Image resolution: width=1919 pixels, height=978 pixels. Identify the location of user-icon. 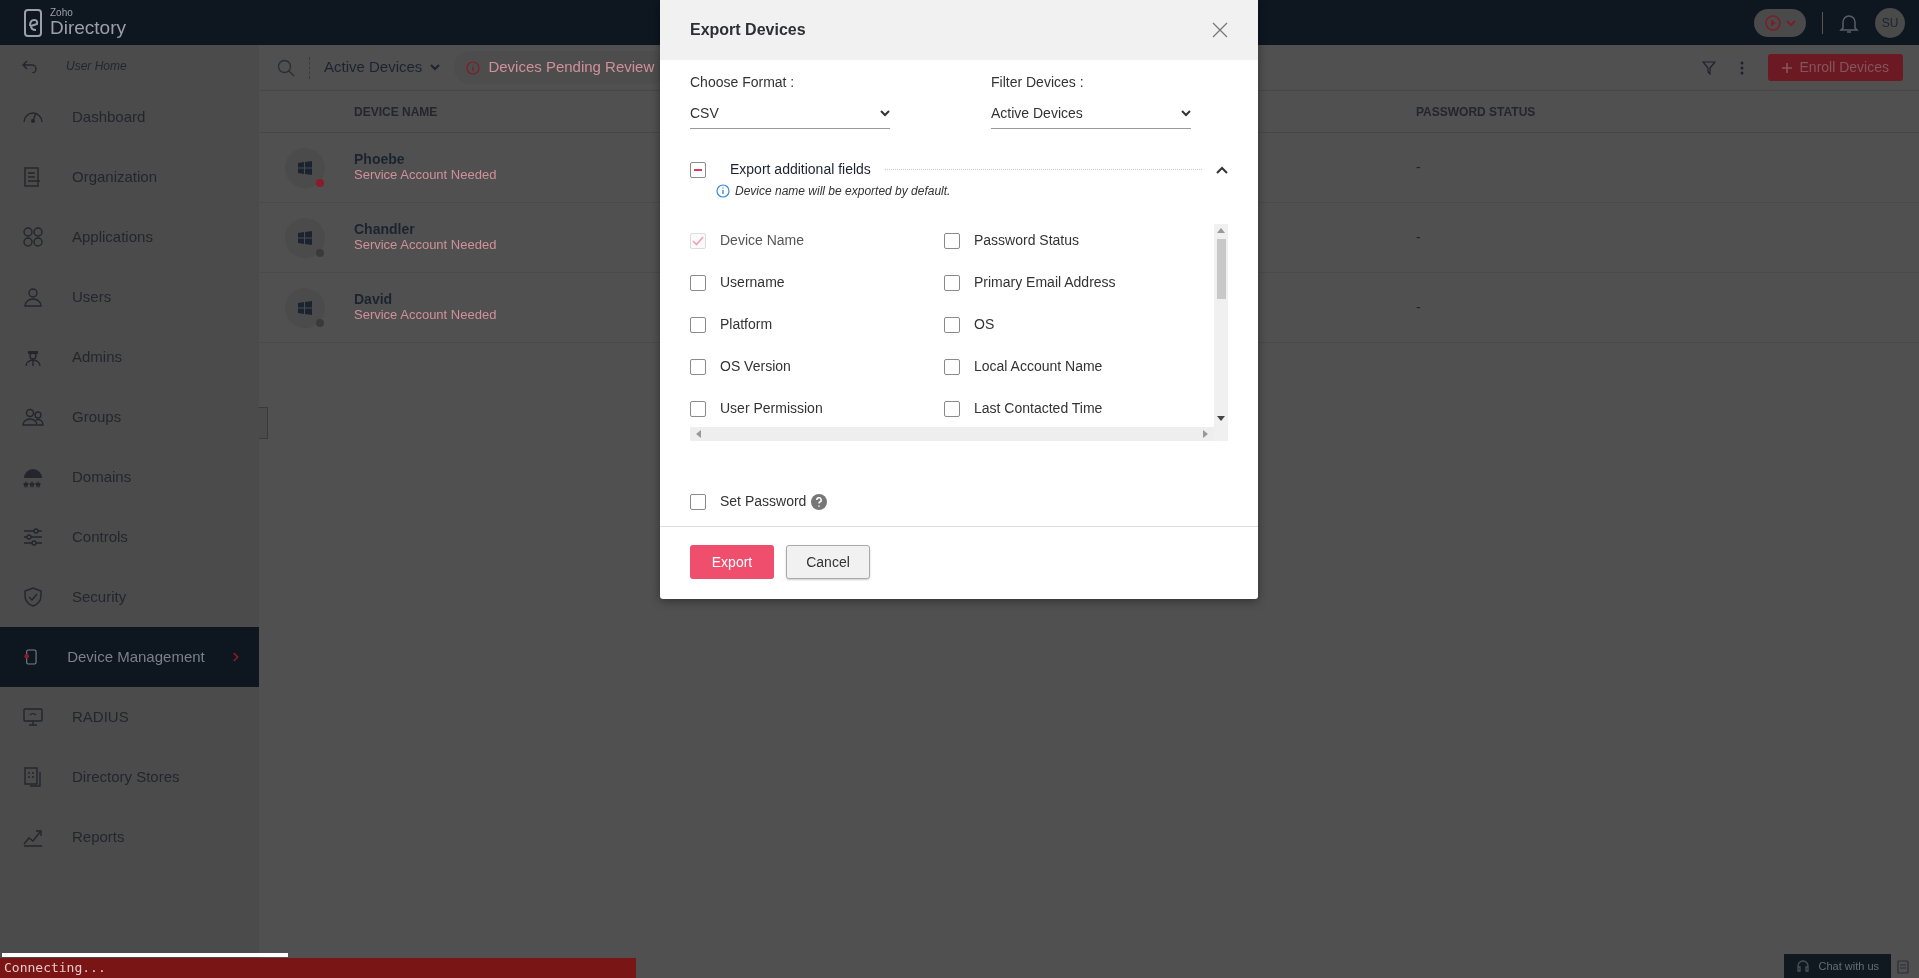
(33, 297).